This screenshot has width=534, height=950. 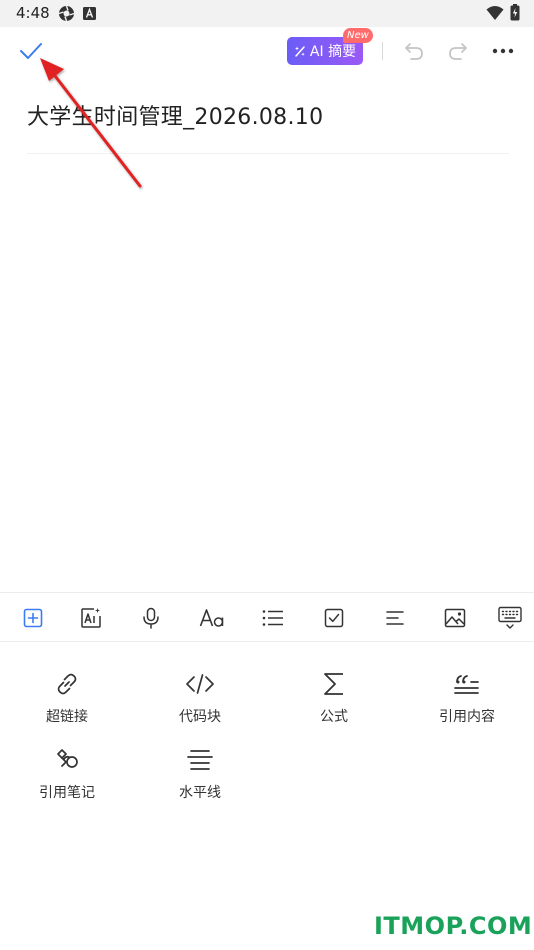 I want to click on keyboard-icon, so click(x=510, y=617).